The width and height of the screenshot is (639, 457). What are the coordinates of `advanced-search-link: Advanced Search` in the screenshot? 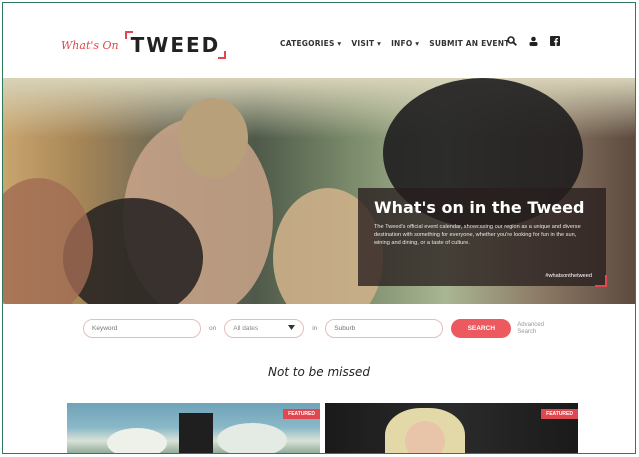 It's located at (537, 329).